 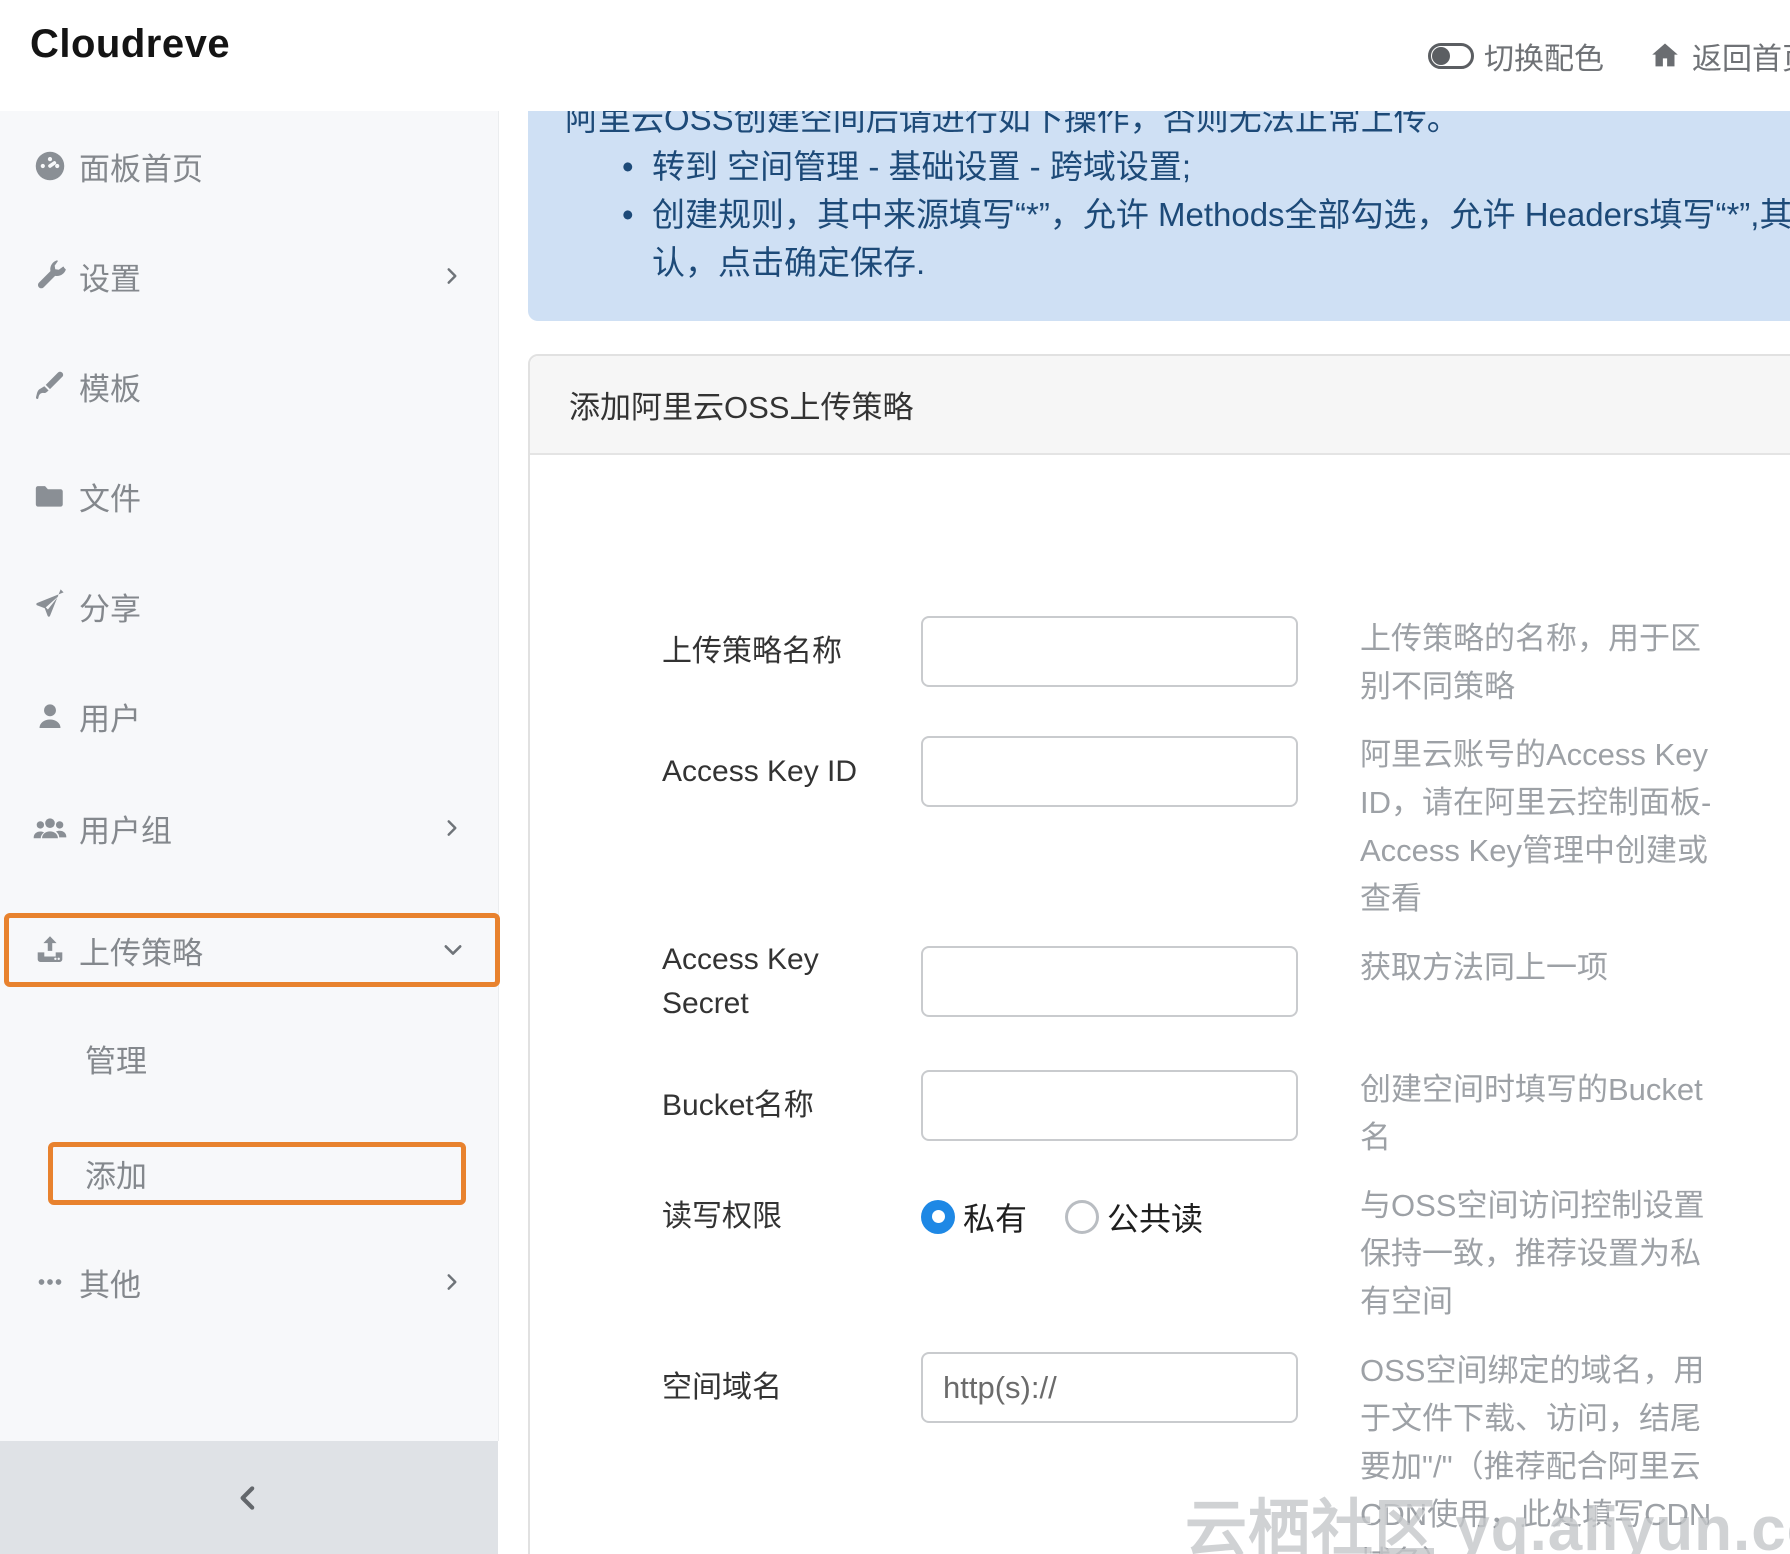 What do you see at coordinates (1532, 1253) in the screenshot?
I see `rw-permission-help: 与OSS空间访问控制设置 保持一致，推荐设置为私 有空间` at bounding box center [1532, 1253].